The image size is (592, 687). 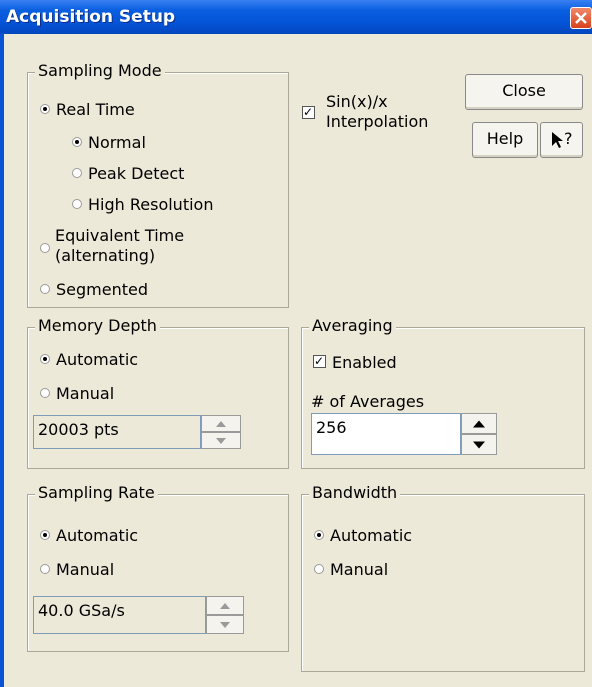 What do you see at coordinates (151, 204) in the screenshot?
I see `radio-label: High Resolution` at bounding box center [151, 204].